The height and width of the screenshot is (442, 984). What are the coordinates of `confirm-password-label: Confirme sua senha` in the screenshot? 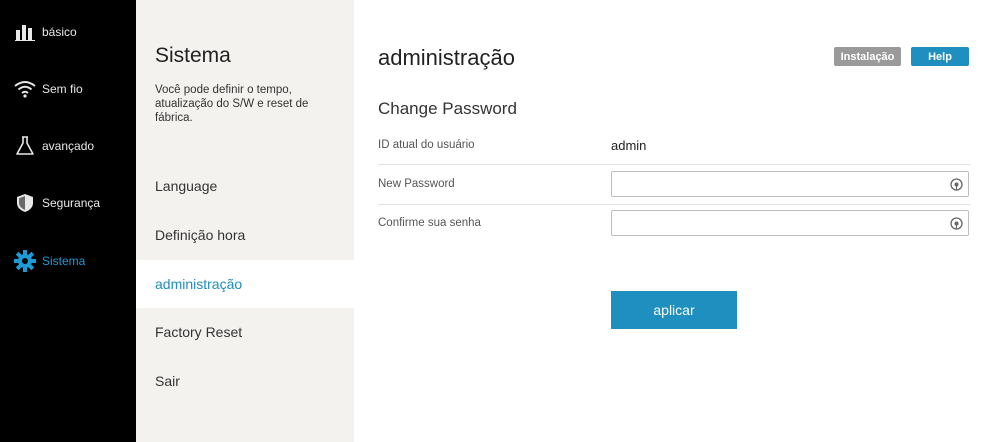 It's located at (429, 223).